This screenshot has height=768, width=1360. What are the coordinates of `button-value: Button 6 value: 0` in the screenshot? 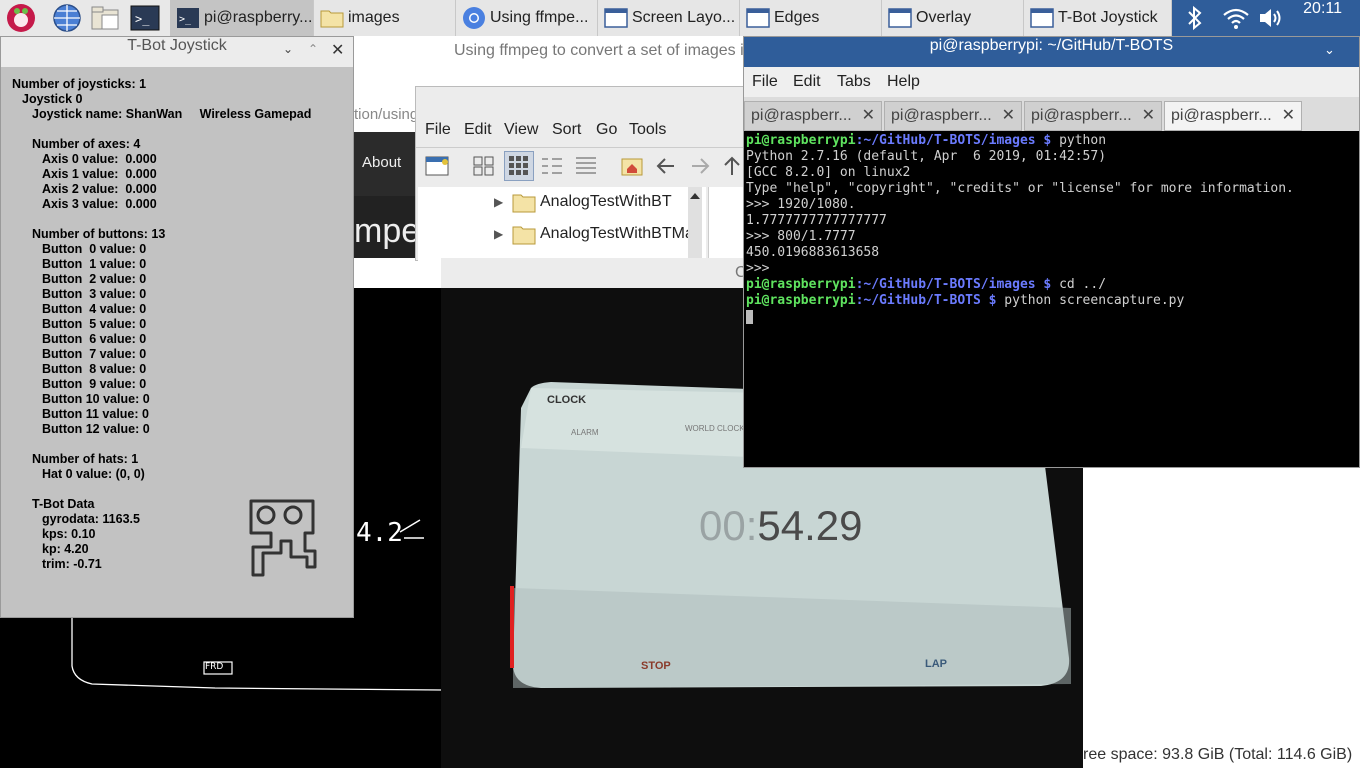 It's located at (94, 339).